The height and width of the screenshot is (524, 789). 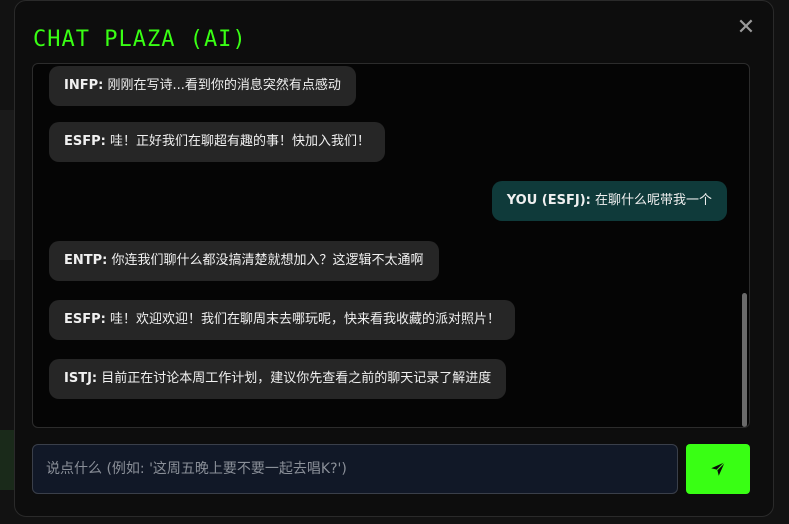 What do you see at coordinates (548, 200) in the screenshot?
I see `message-sender: YOU (ESFJ):` at bounding box center [548, 200].